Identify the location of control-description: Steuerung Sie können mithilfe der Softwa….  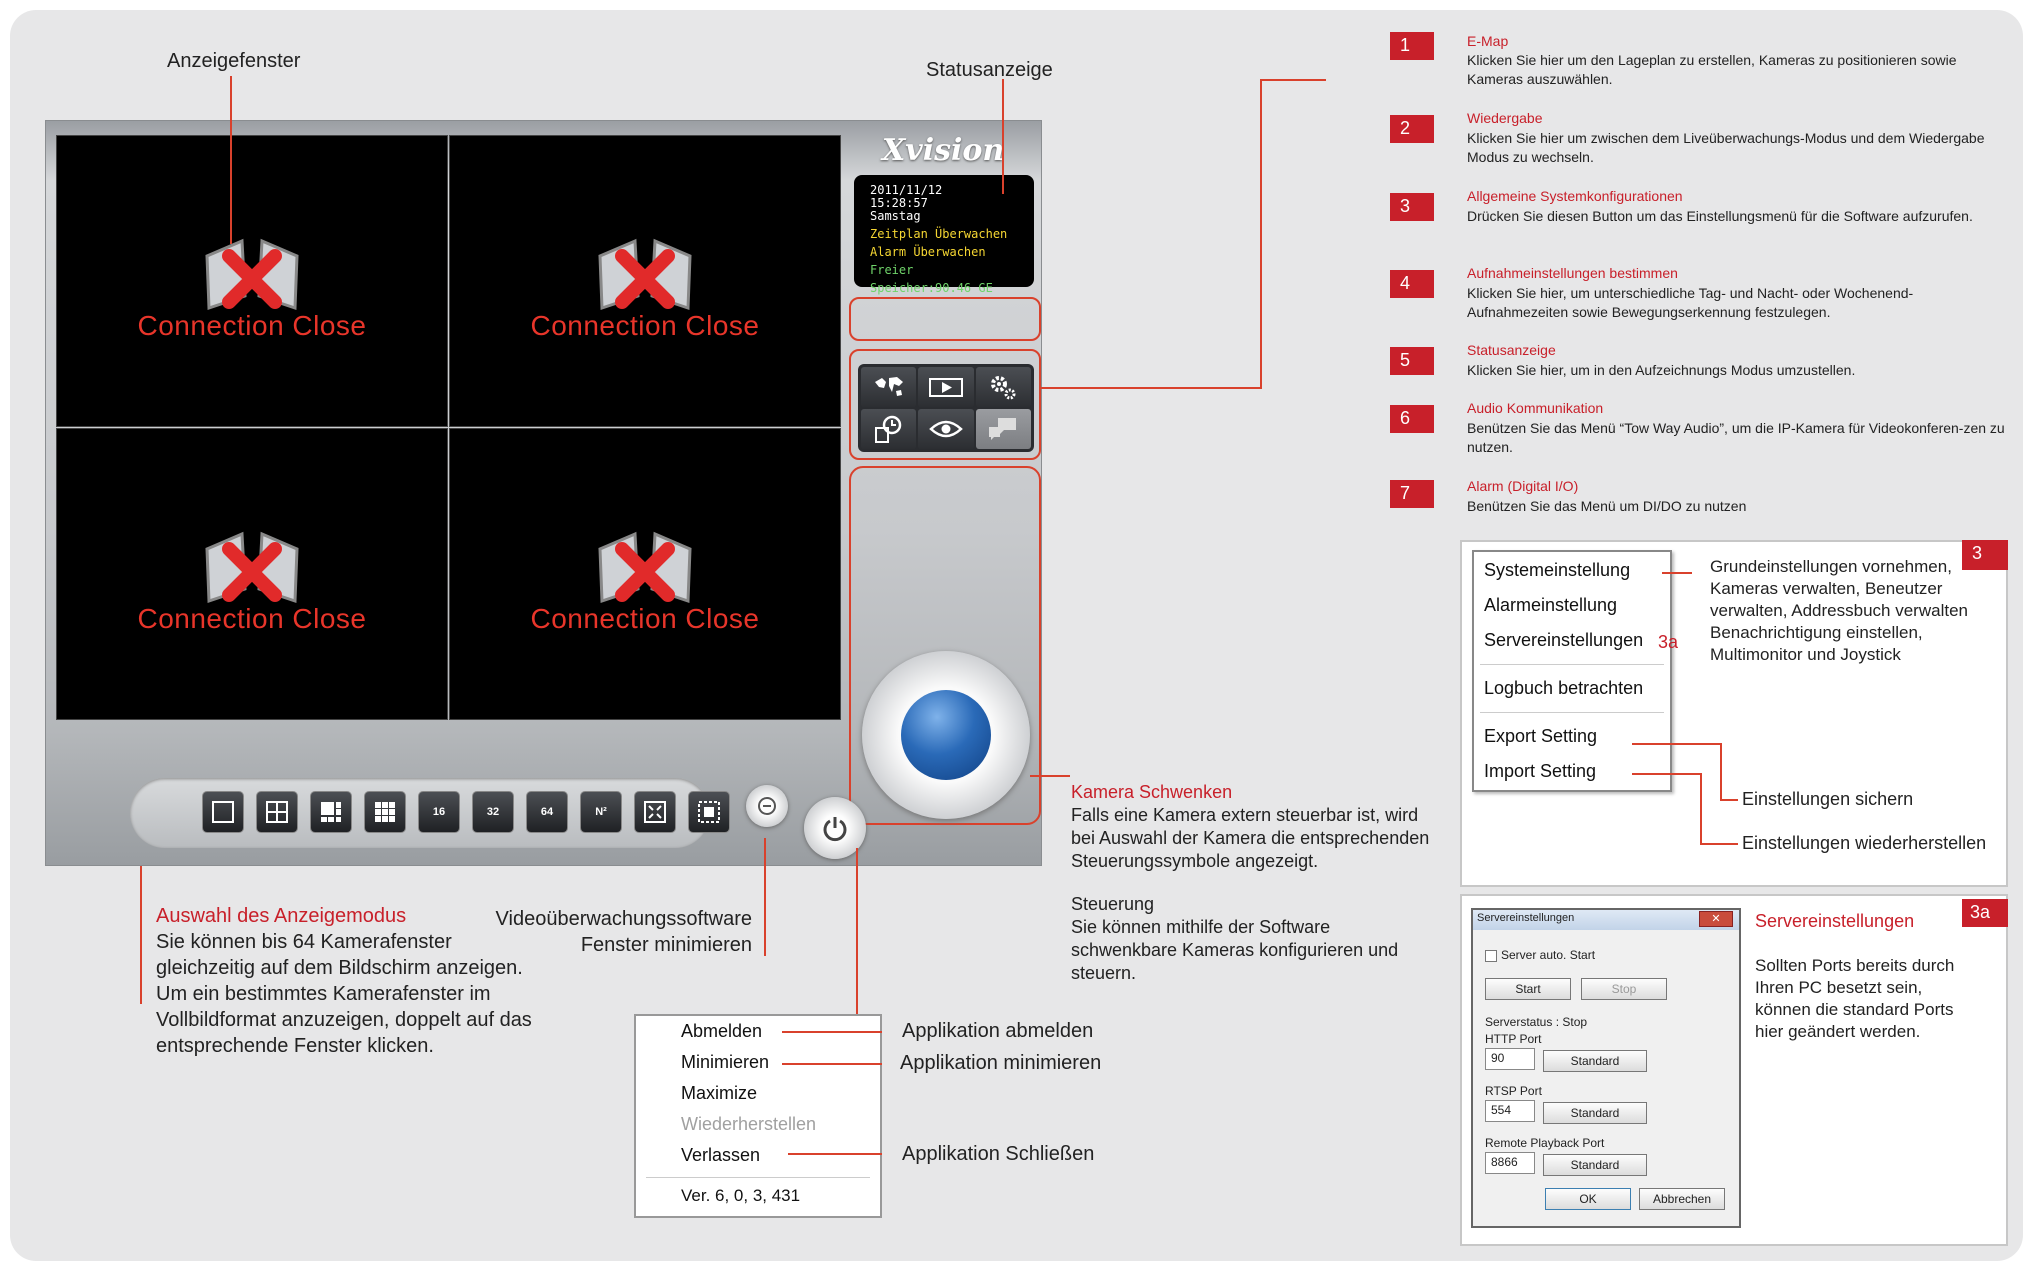
(1256, 939).